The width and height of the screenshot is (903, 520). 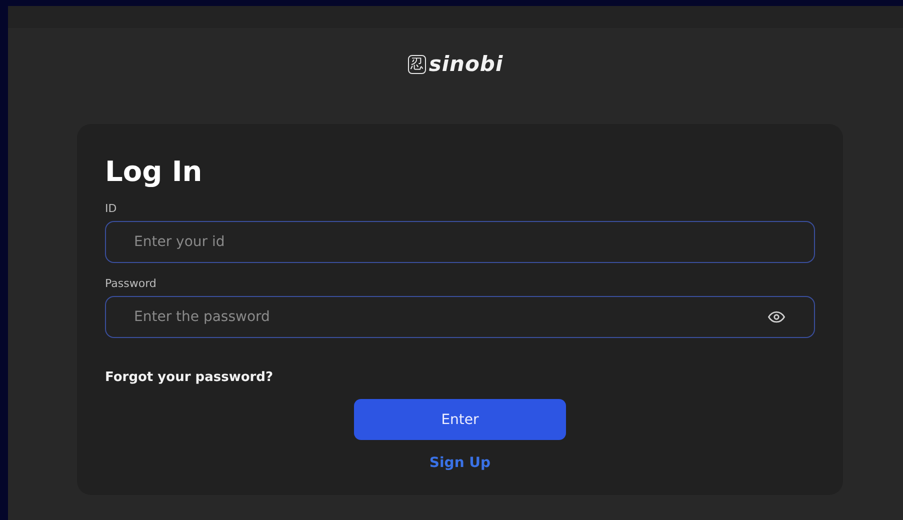 I want to click on field-label: ID, so click(x=111, y=208).